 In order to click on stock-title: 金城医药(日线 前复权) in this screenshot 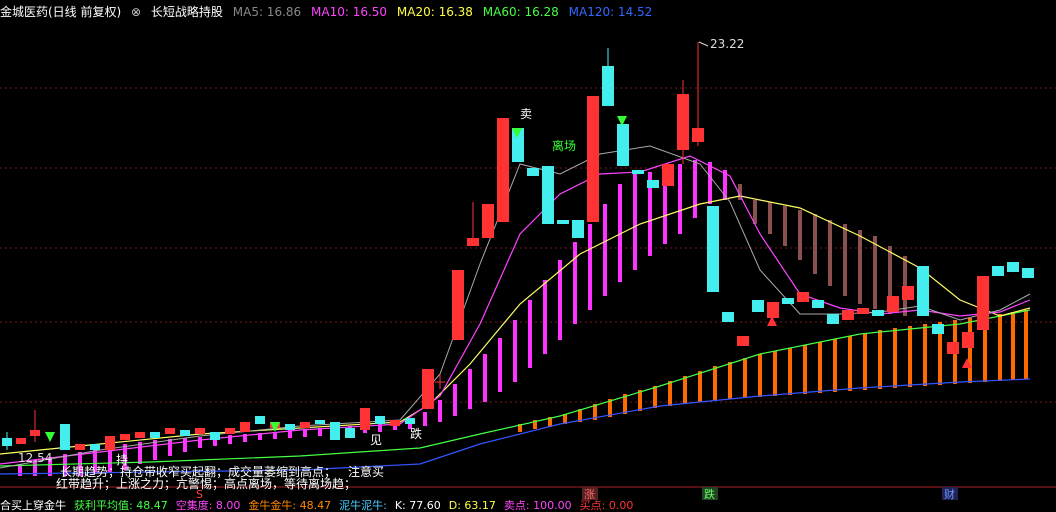, I will do `click(60, 12)`.